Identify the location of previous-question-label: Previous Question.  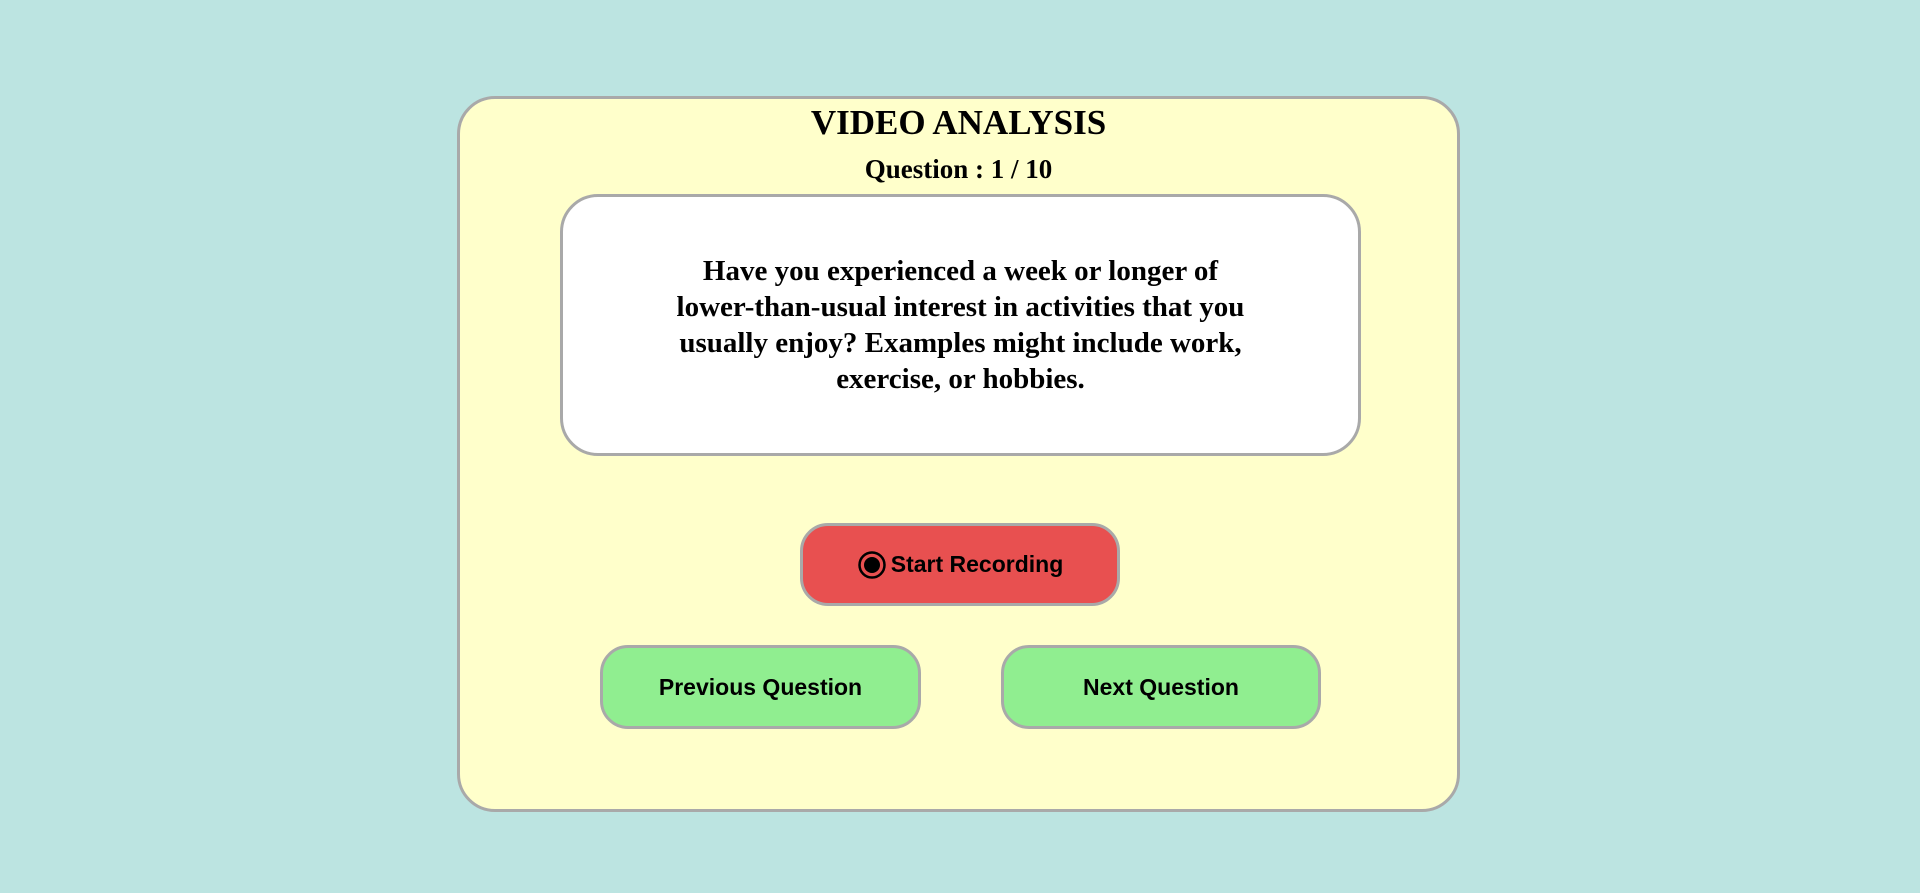
(760, 686).